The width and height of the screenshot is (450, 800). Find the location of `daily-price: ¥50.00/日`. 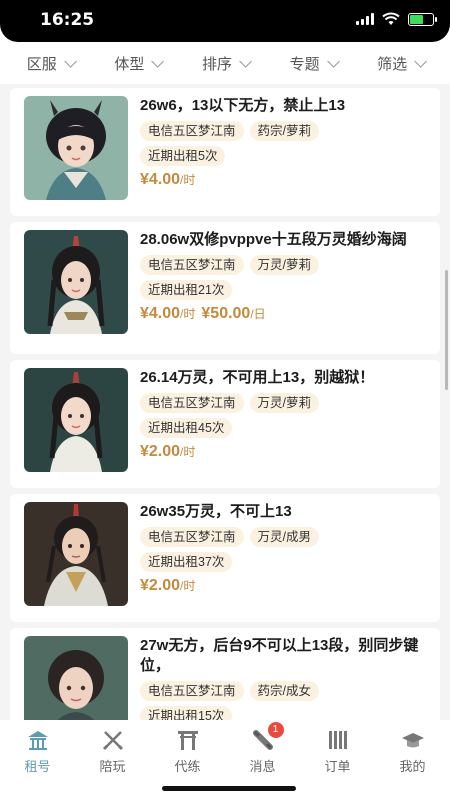

daily-price: ¥50.00/日 is located at coordinates (233, 313).